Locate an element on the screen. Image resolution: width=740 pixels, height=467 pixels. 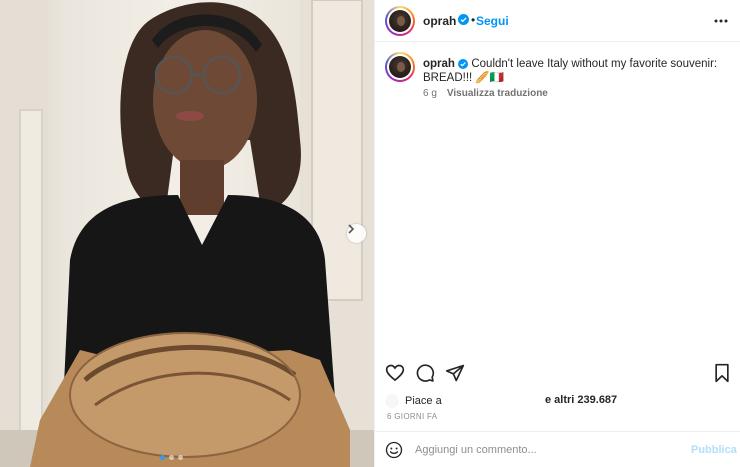
likes-others: e altri 239.687 is located at coordinates (581, 400).